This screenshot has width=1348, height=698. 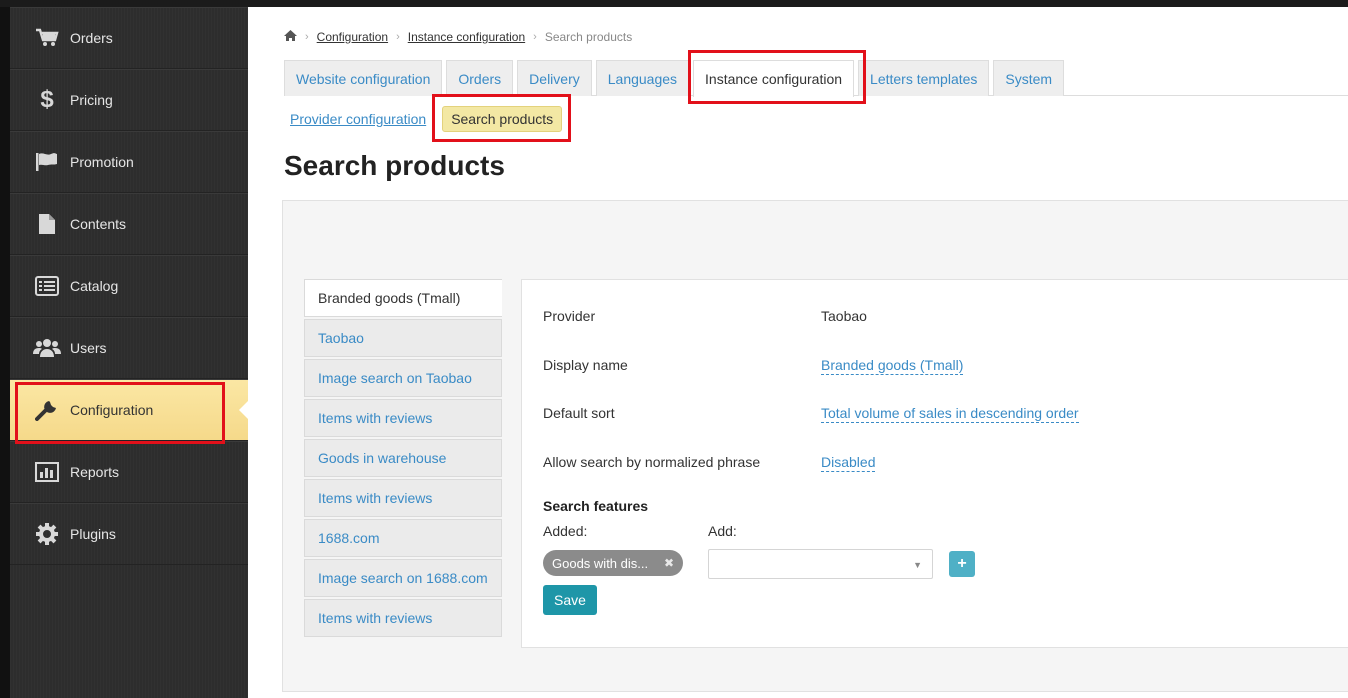 I want to click on vtab-branded-goods: Branded goods (Tmall), so click(x=403, y=298).